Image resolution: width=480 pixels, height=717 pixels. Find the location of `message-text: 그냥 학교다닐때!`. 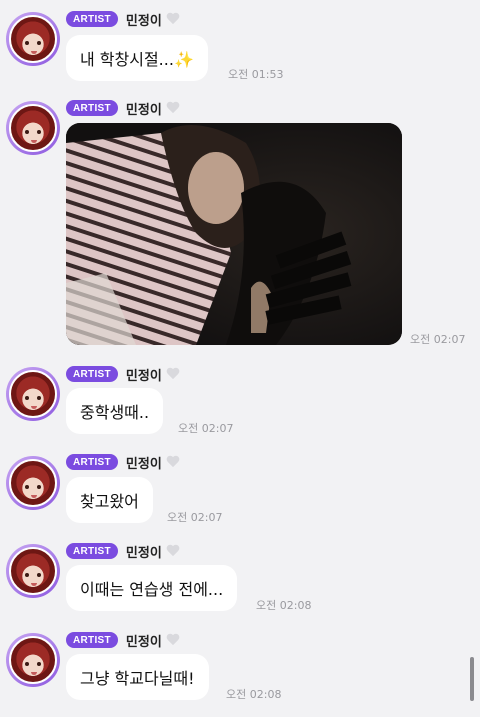

message-text: 그냥 학교다닐때! is located at coordinates (137, 678).